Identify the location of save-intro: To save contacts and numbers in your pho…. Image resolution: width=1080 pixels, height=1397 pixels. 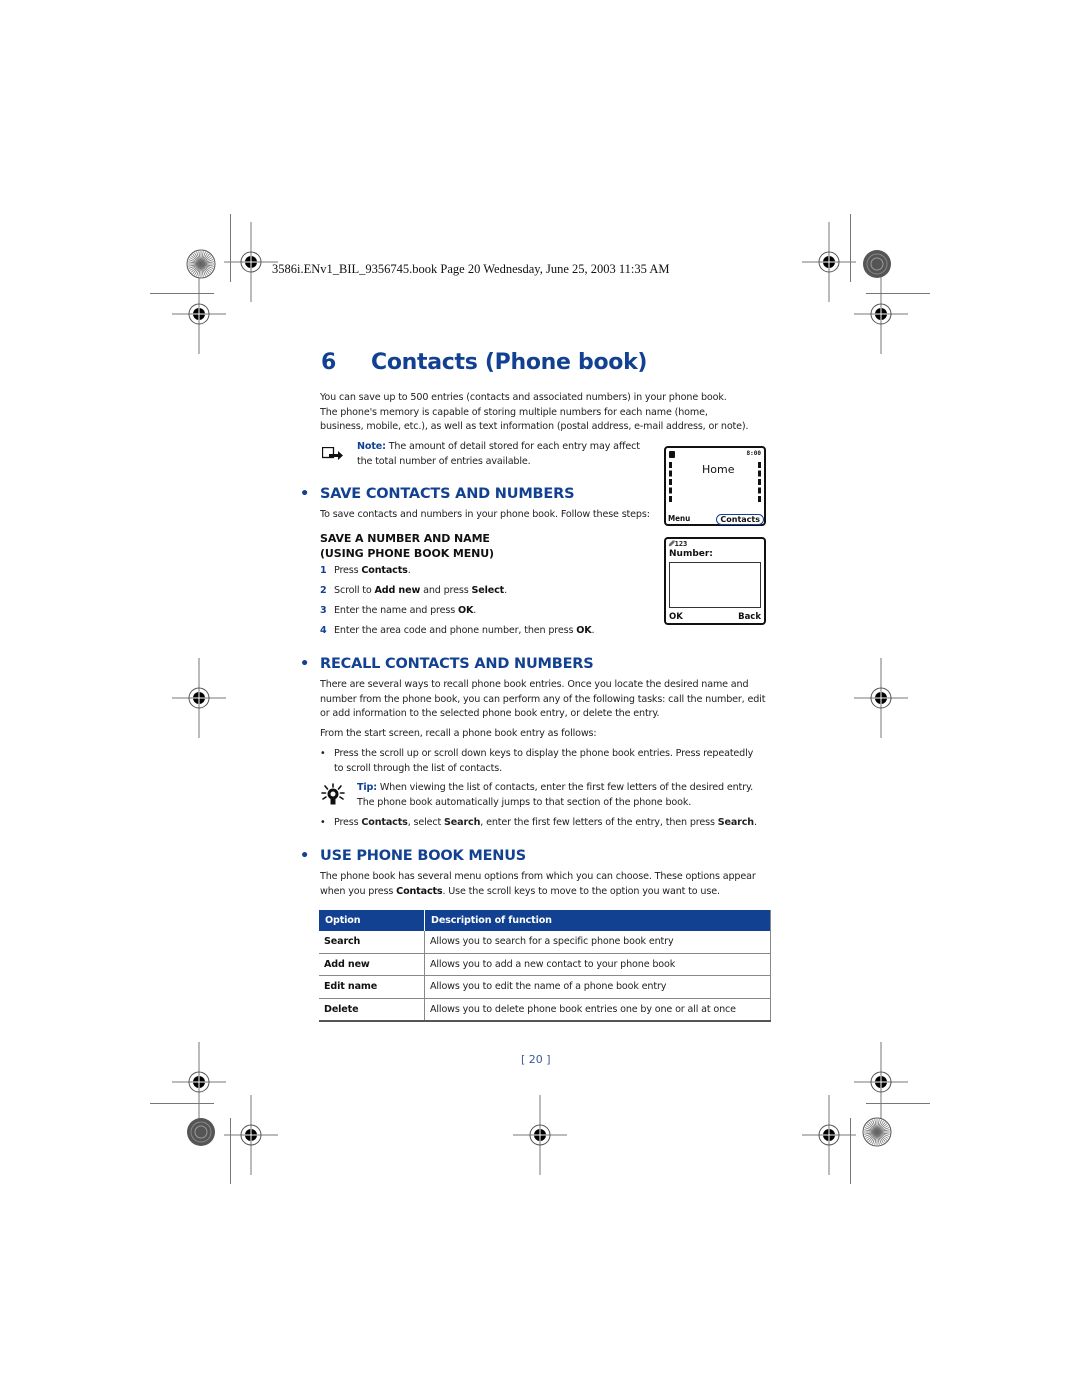
(485, 514).